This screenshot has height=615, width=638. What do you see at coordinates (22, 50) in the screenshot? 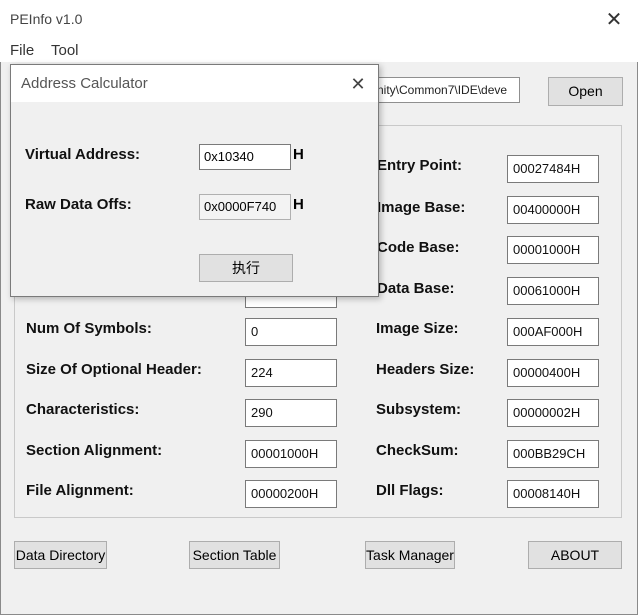
I see `menu-file: File` at bounding box center [22, 50].